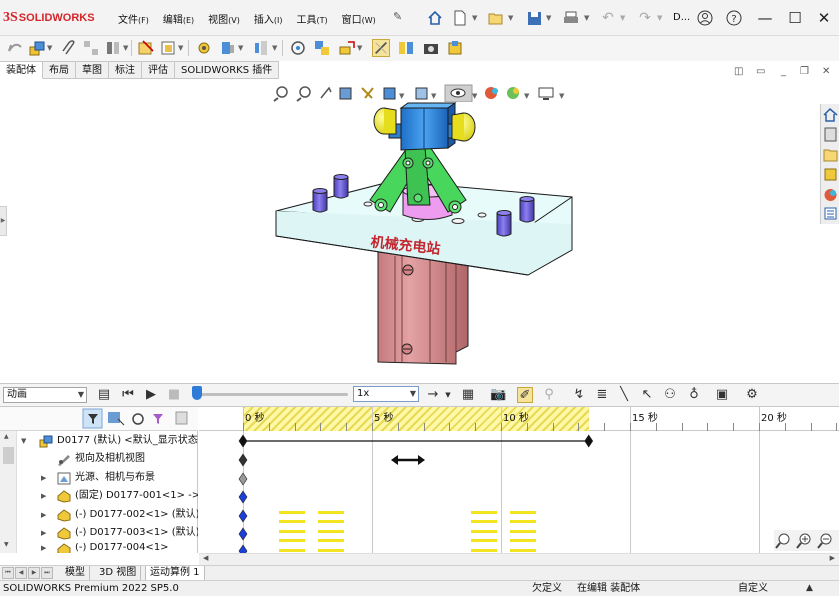 This screenshot has width=839, height=596. Describe the element at coordinates (586, 18) in the screenshot. I see `print-dropdown-icon: ▼` at that location.